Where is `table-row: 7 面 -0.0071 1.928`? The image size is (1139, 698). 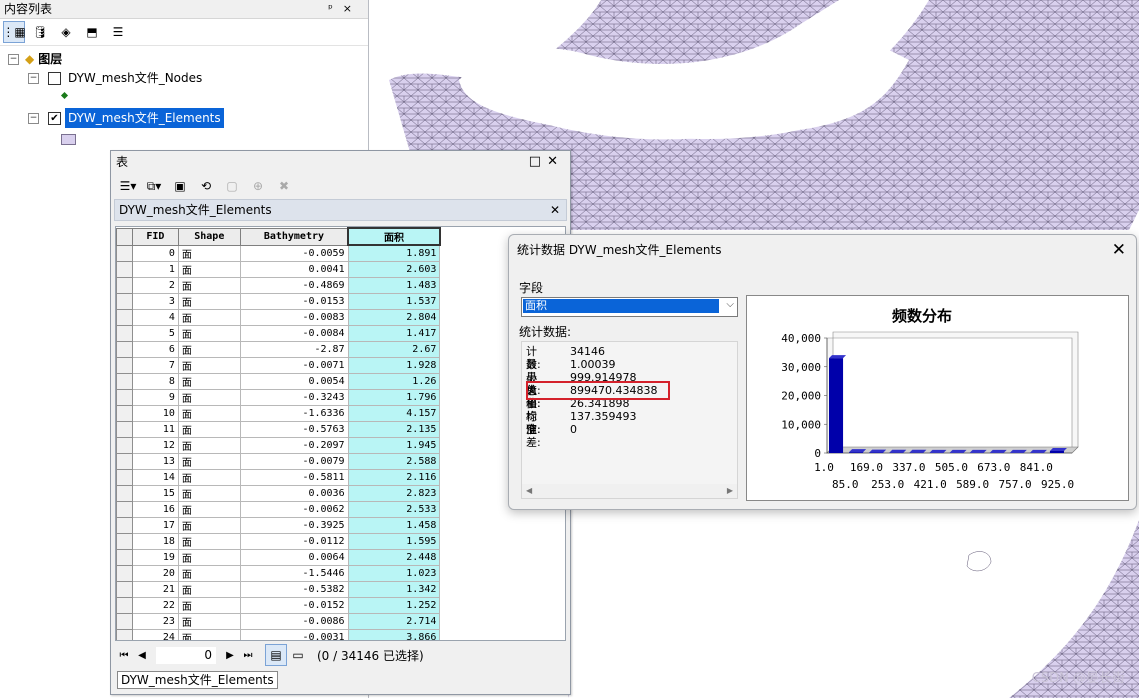 table-row: 7 面 -0.0071 1.928 is located at coordinates (340, 365).